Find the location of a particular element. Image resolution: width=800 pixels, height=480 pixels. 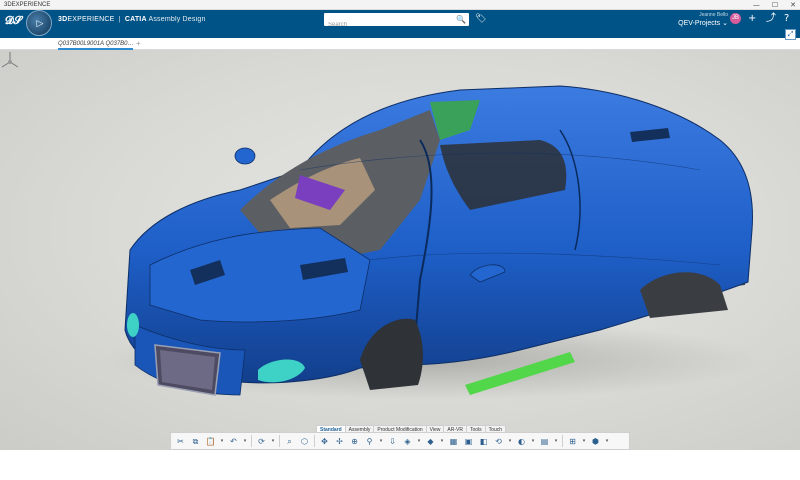

window-titlebar: 3DEXPERIENCE — ☐ ✕ is located at coordinates (400, 5).